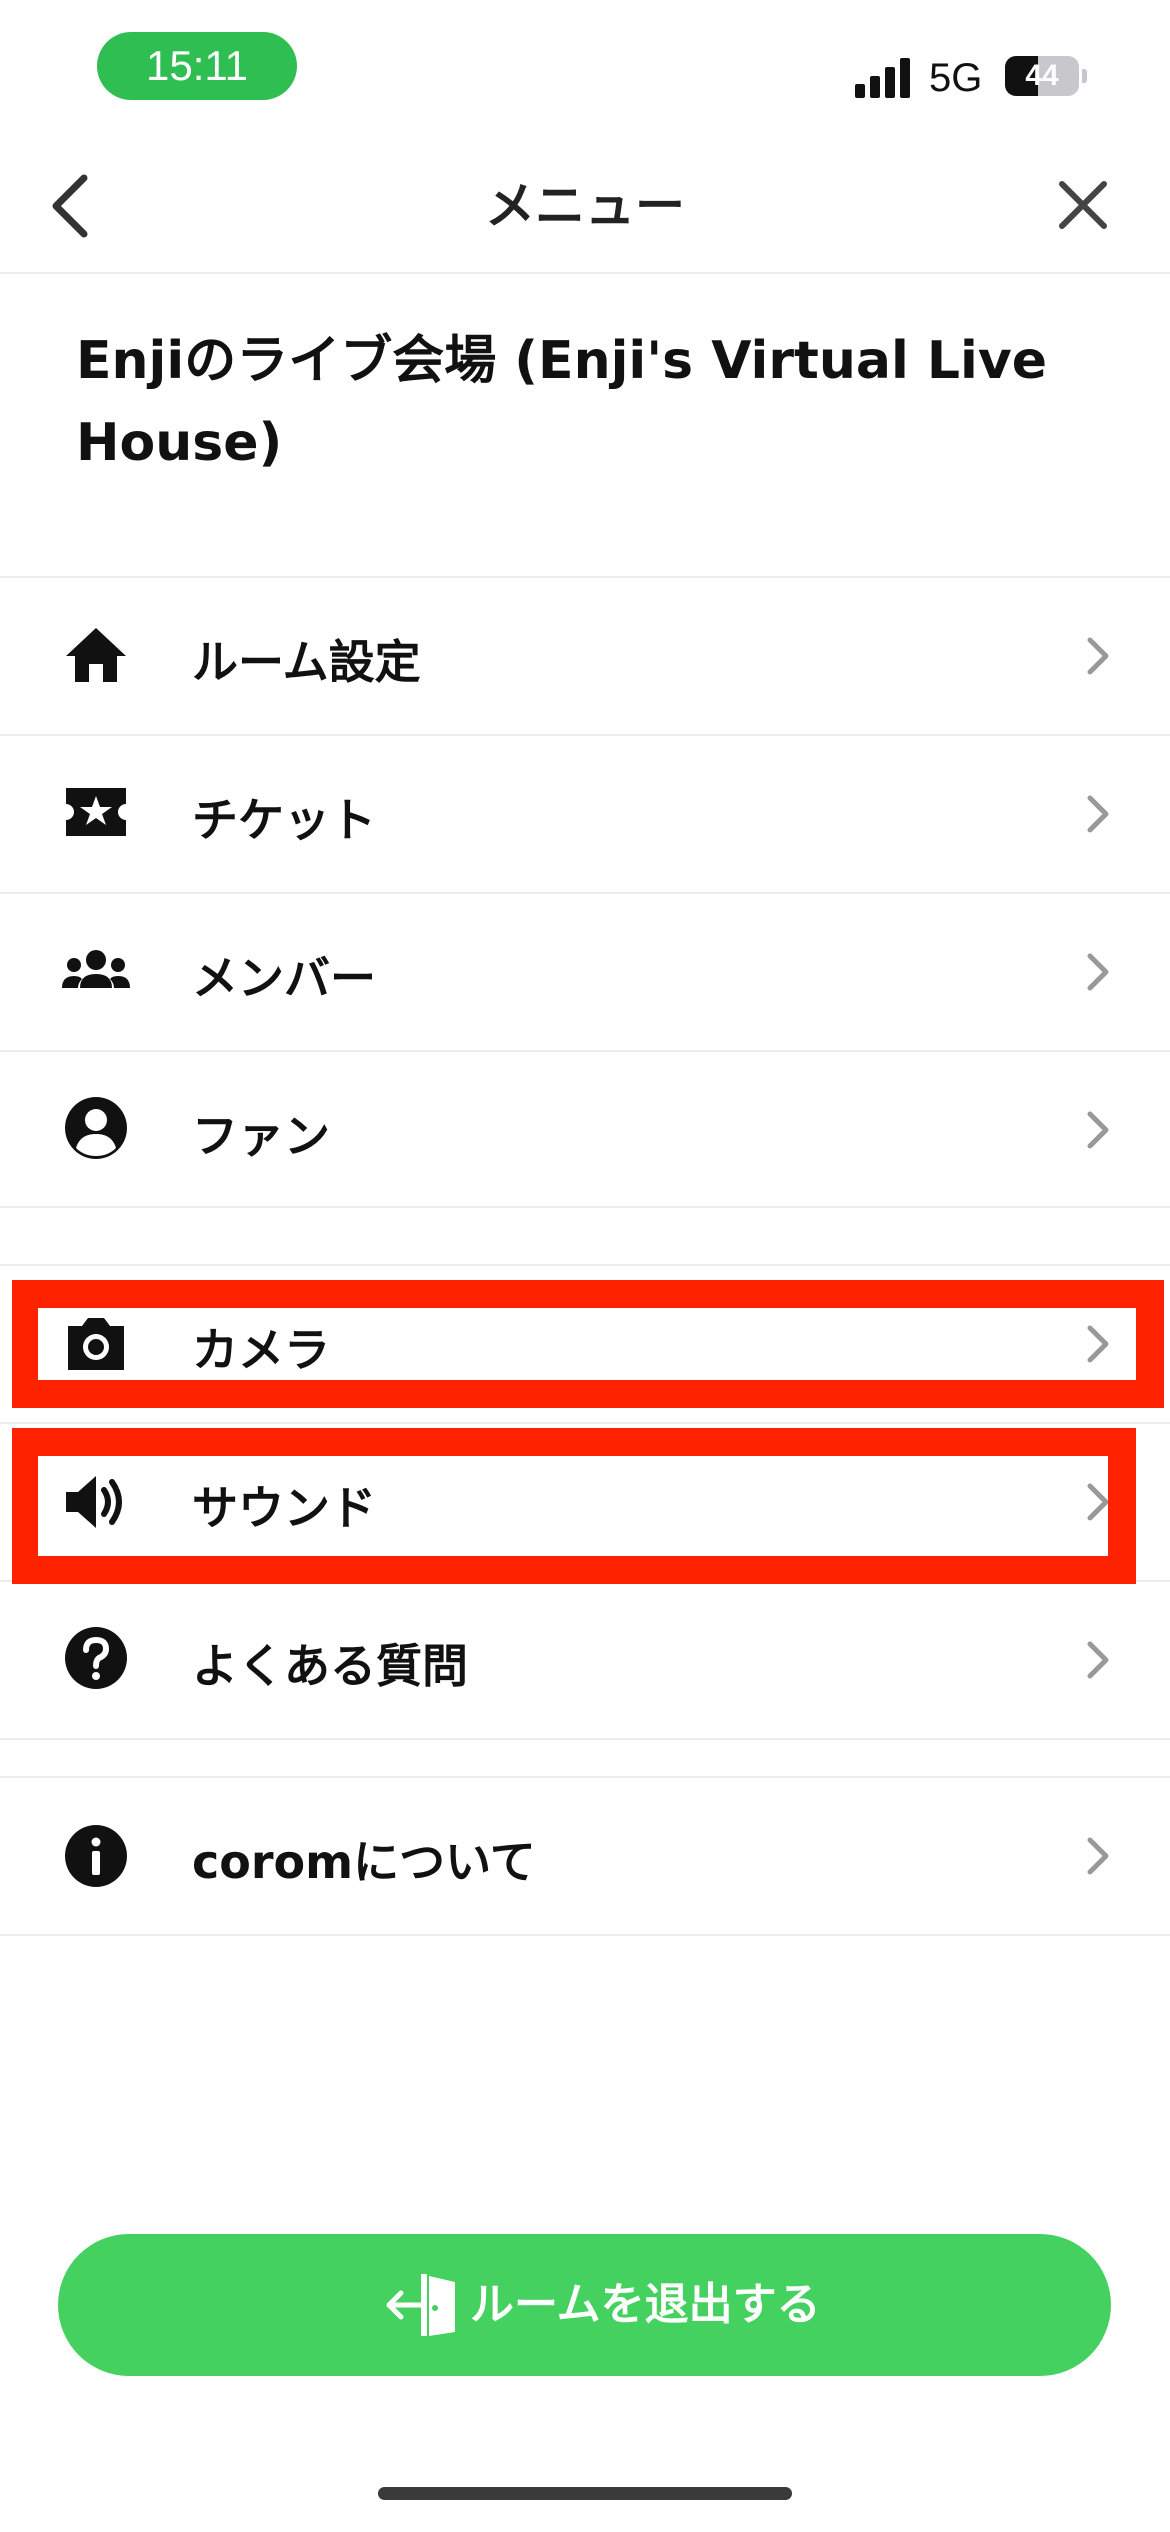 The image size is (1170, 2532). Describe the element at coordinates (585, 1130) in the screenshot. I see `menu-item-fans: ファン` at that location.